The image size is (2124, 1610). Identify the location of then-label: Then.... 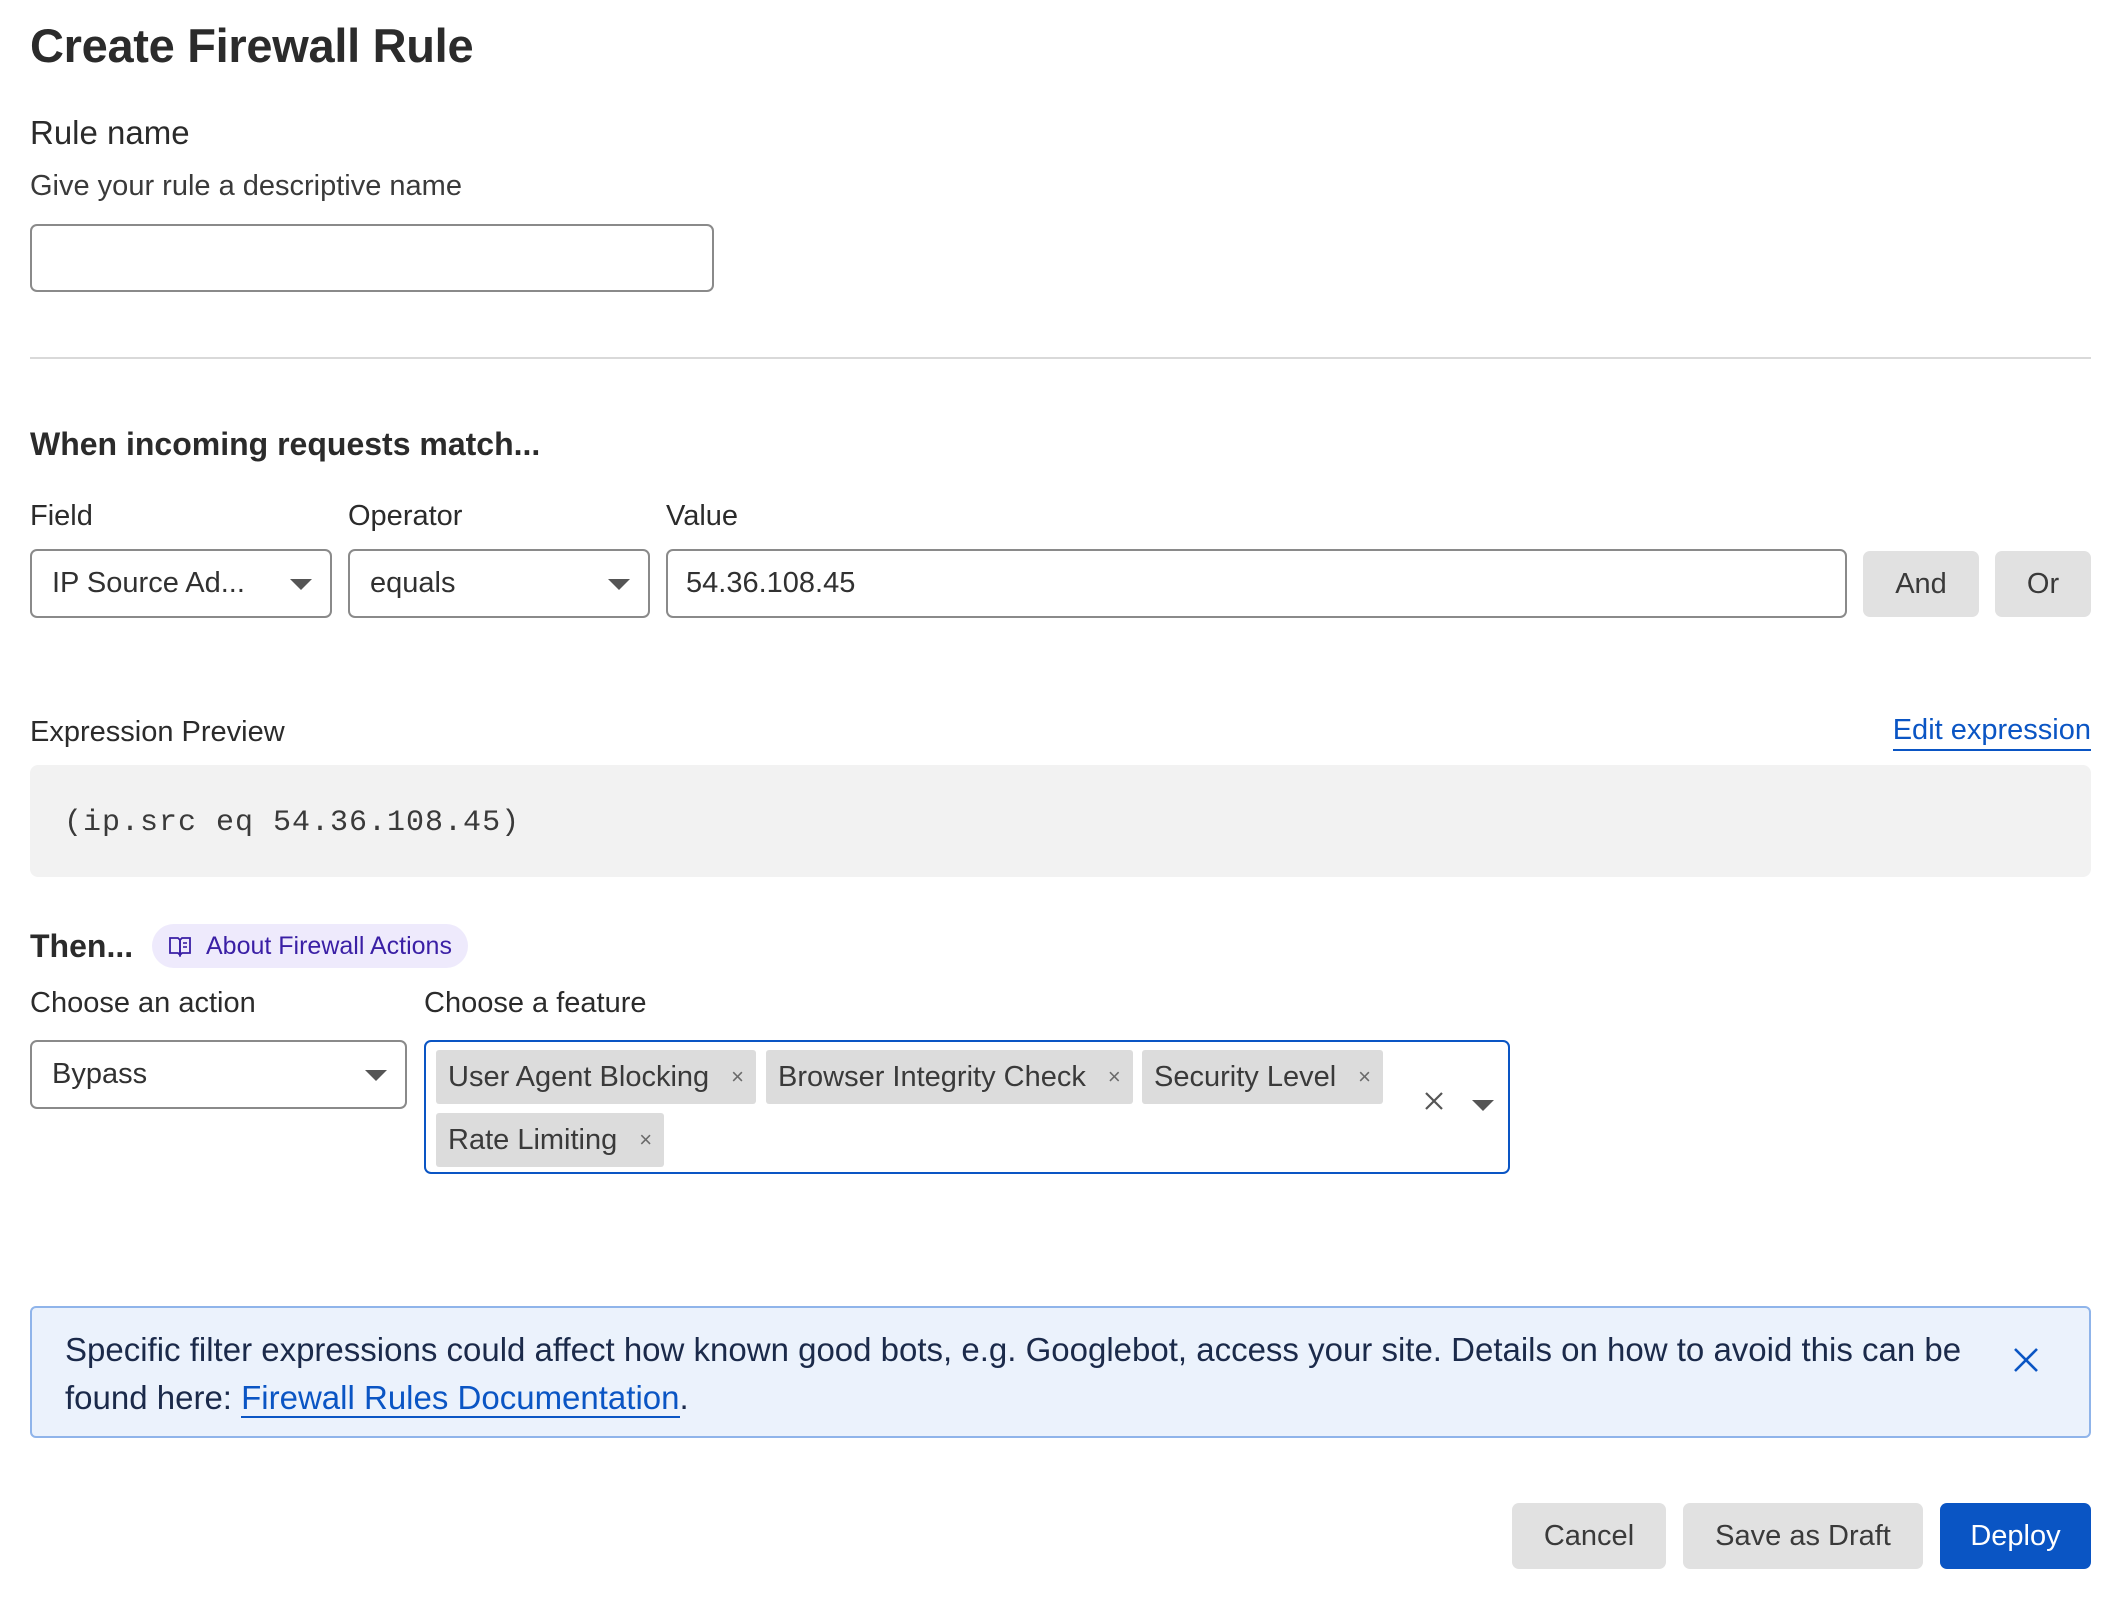
(82, 946).